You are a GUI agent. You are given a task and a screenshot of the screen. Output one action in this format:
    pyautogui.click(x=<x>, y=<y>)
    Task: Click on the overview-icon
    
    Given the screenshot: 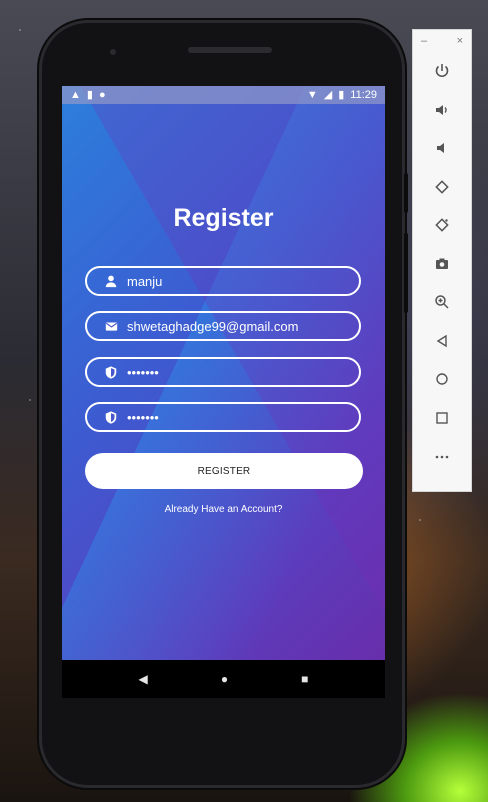 What is the action you would take?
    pyautogui.click(x=442, y=418)
    